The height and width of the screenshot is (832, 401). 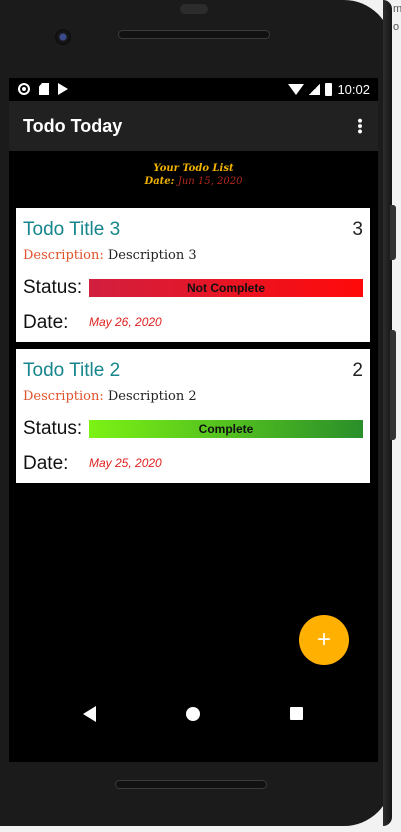 What do you see at coordinates (226, 288) in the screenshot?
I see `status-badge: Not Complete` at bounding box center [226, 288].